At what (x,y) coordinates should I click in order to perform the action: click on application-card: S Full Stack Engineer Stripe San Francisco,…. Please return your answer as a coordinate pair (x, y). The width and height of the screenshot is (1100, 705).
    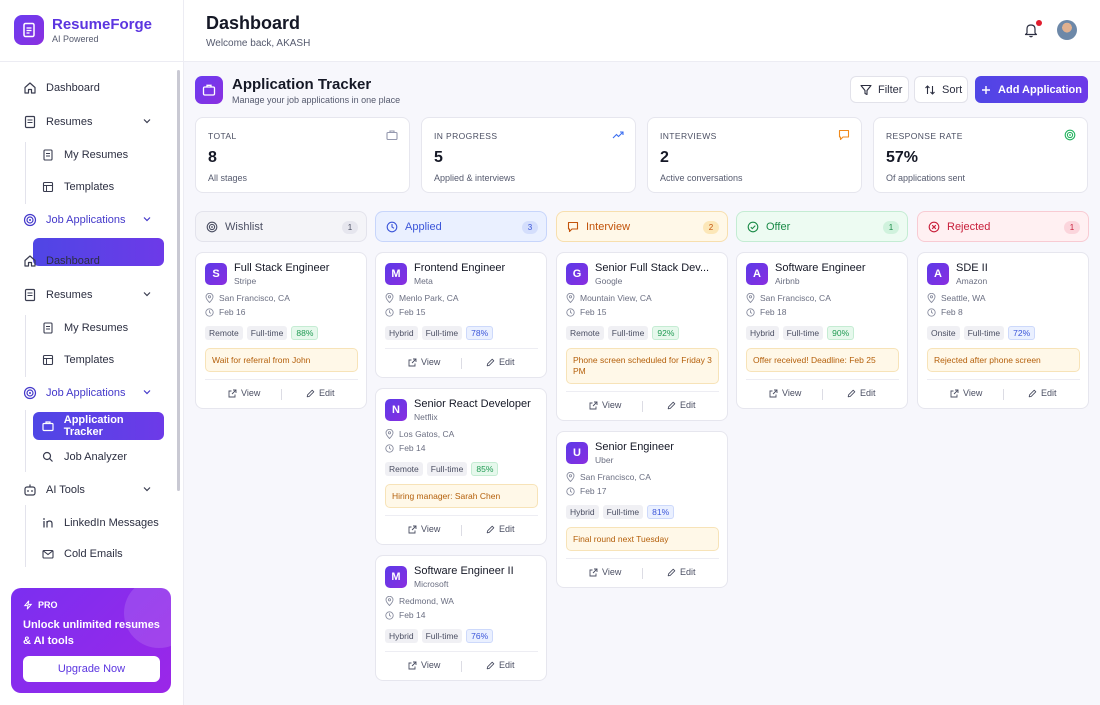
    Looking at the image, I should click on (281, 330).